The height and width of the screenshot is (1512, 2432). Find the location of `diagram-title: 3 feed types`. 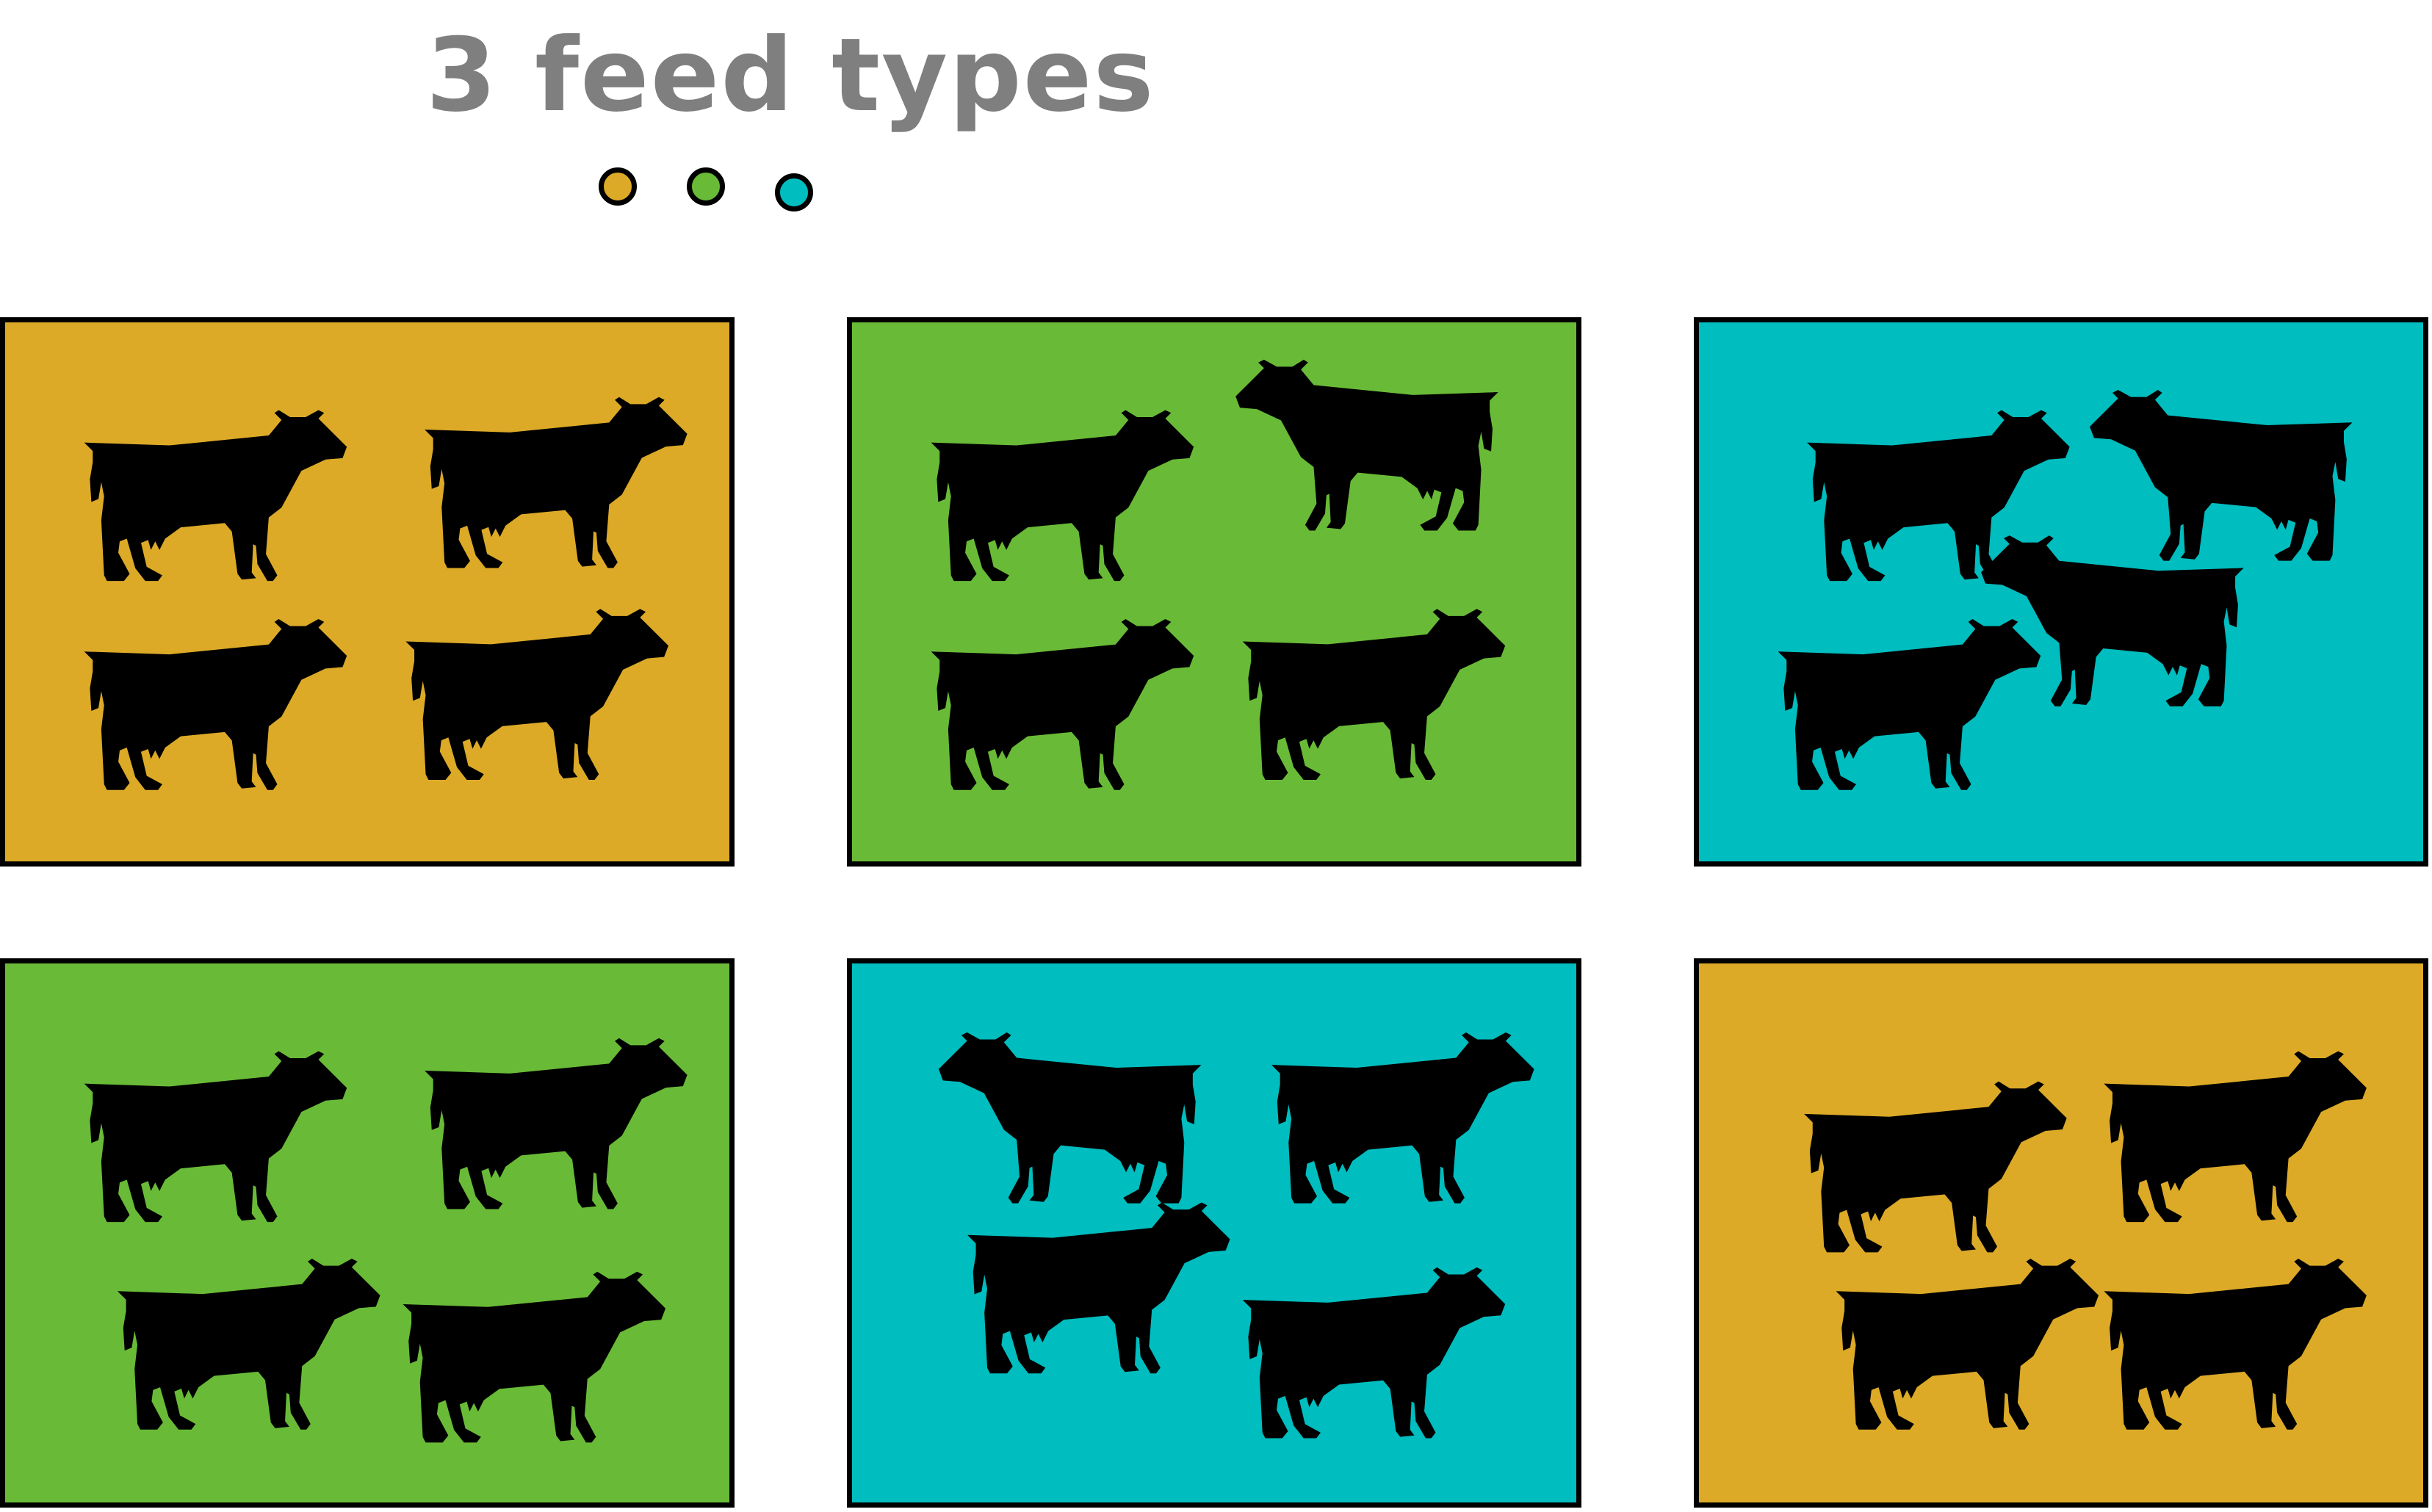

diagram-title: 3 feed types is located at coordinates (790, 75).